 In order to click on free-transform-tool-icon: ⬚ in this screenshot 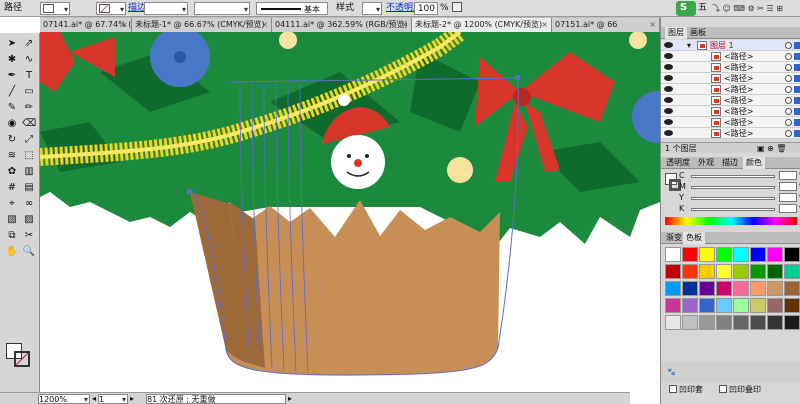, I will do `click(29, 156)`.